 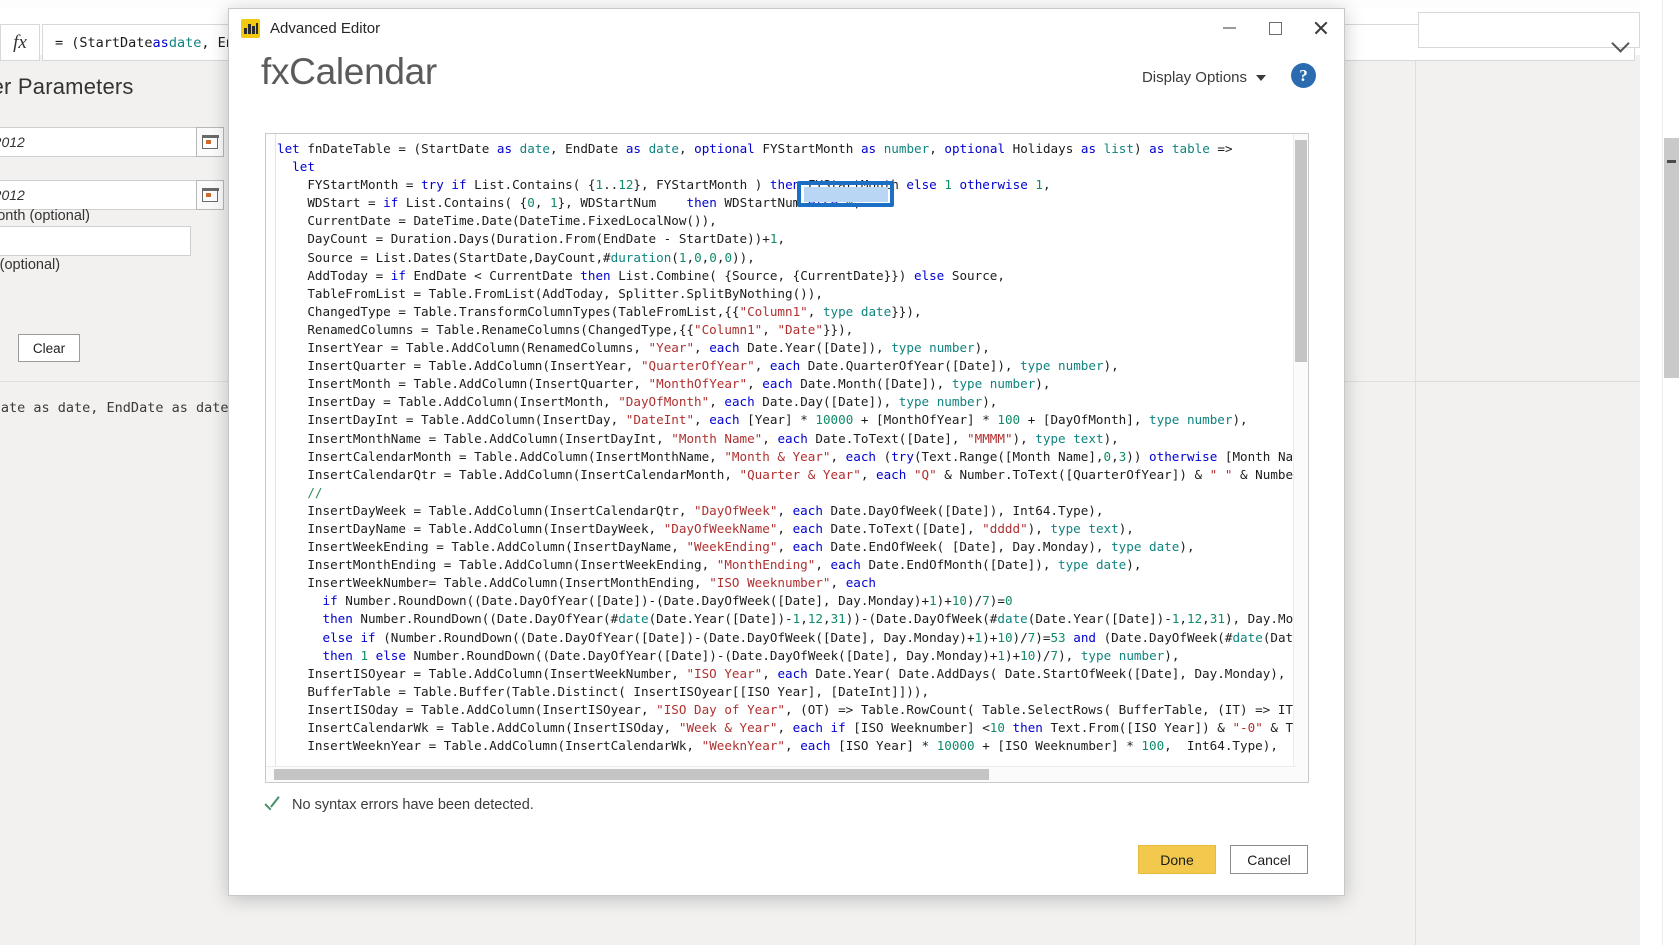 I want to click on start-date-input: 21-3-2012, so click(x=105, y=142).